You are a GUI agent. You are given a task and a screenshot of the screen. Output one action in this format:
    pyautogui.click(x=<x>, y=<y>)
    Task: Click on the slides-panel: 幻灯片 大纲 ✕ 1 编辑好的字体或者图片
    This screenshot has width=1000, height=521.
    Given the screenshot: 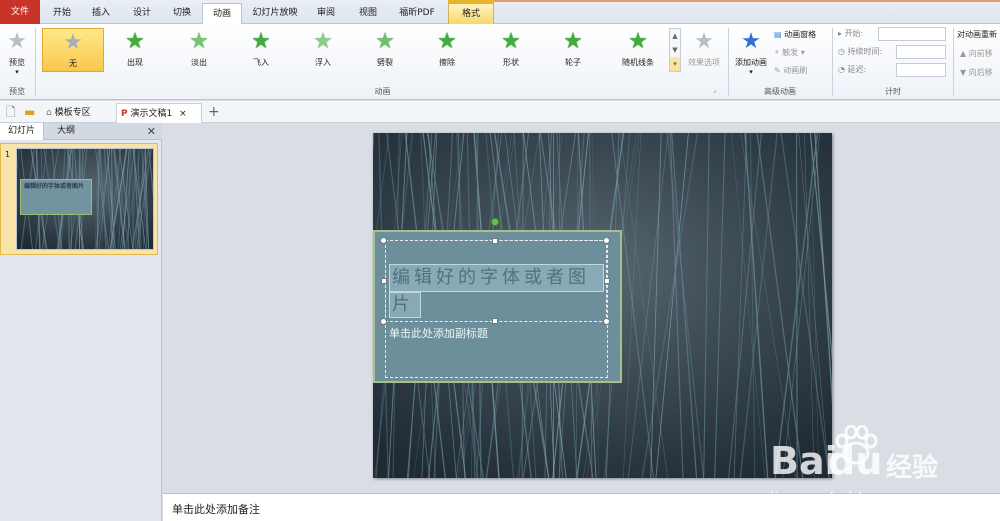 What is the action you would take?
    pyautogui.click(x=81, y=322)
    